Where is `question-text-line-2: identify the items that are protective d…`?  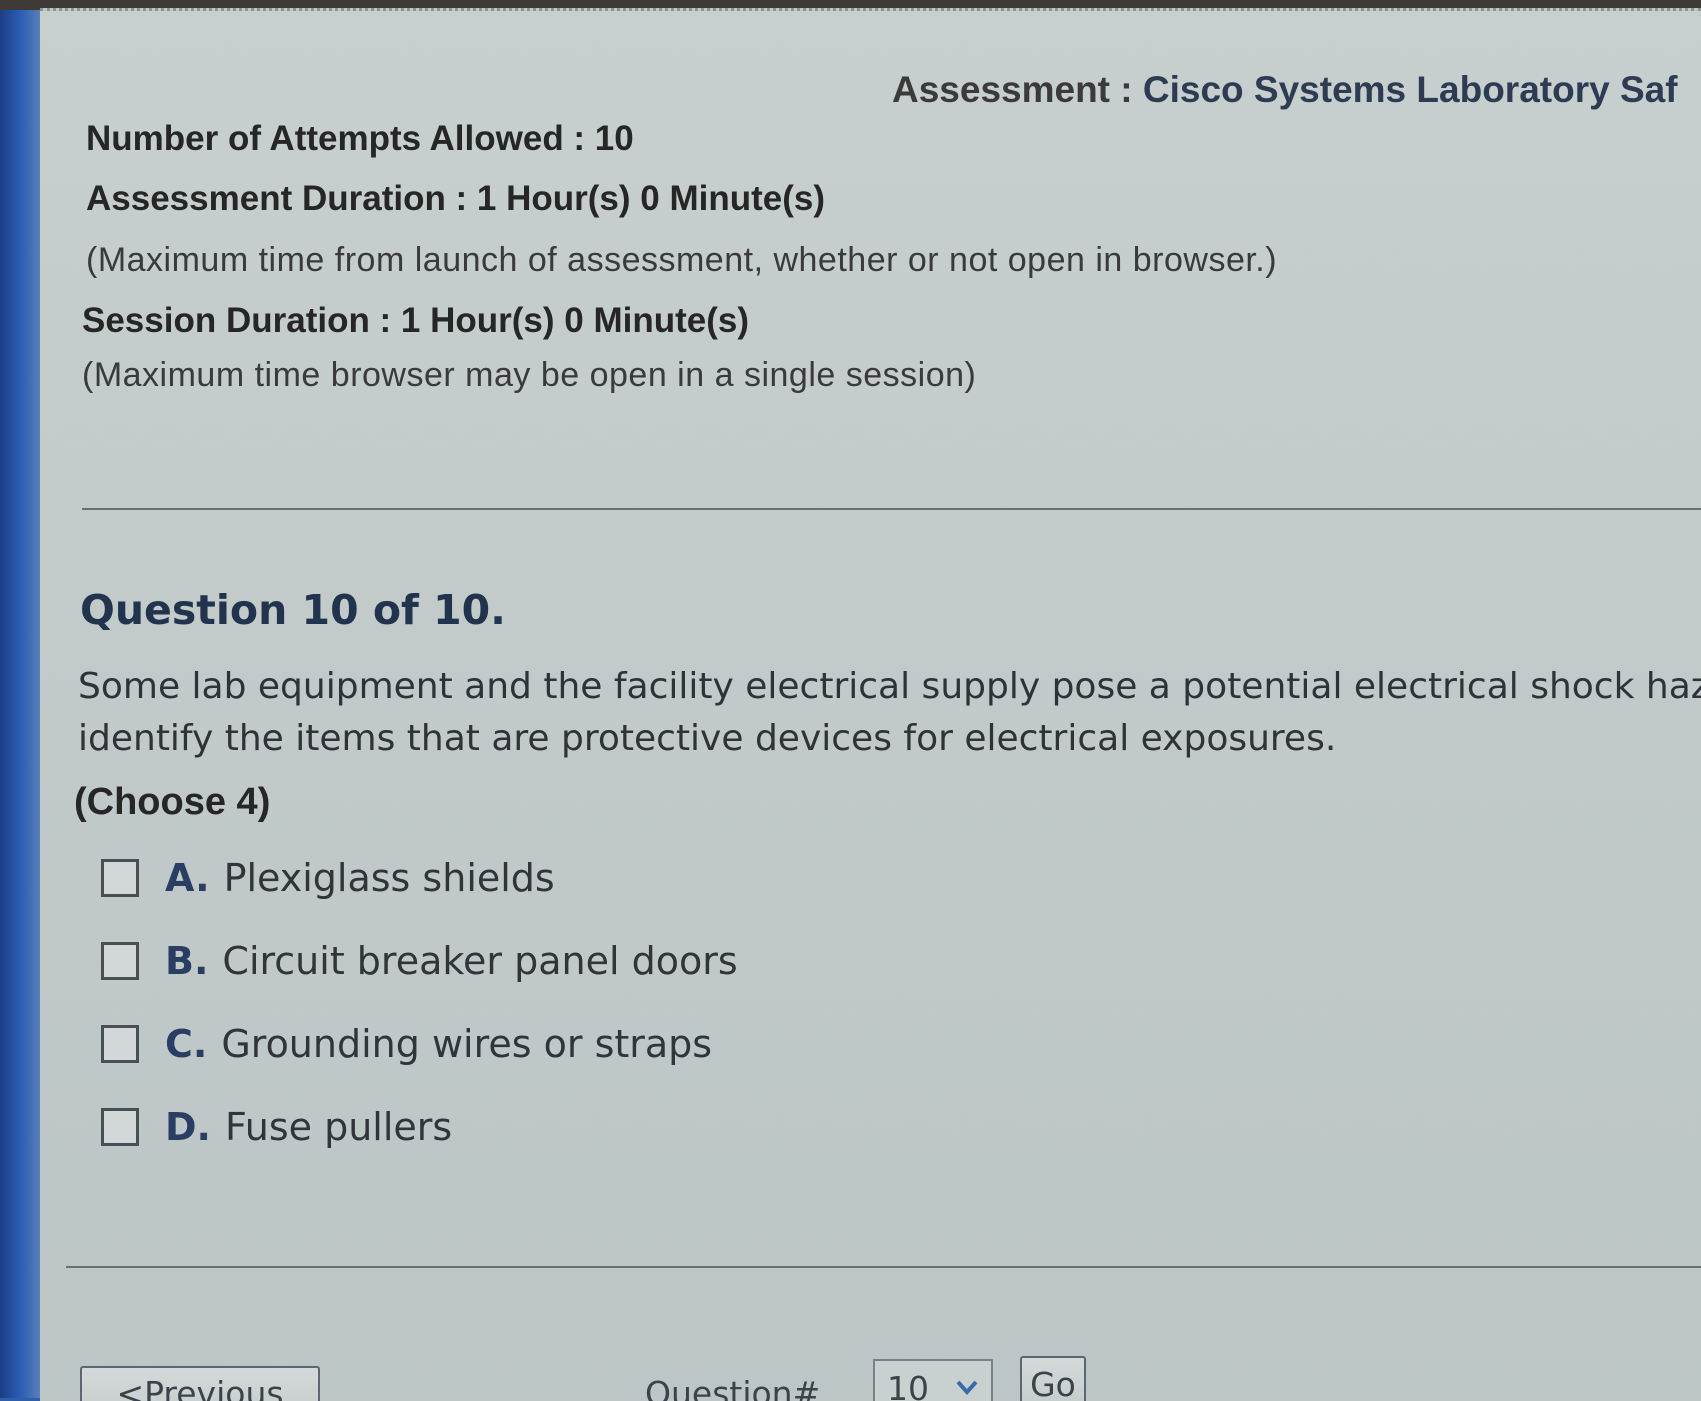
question-text-line-2: identify the items that are protective d… is located at coordinates (889, 739).